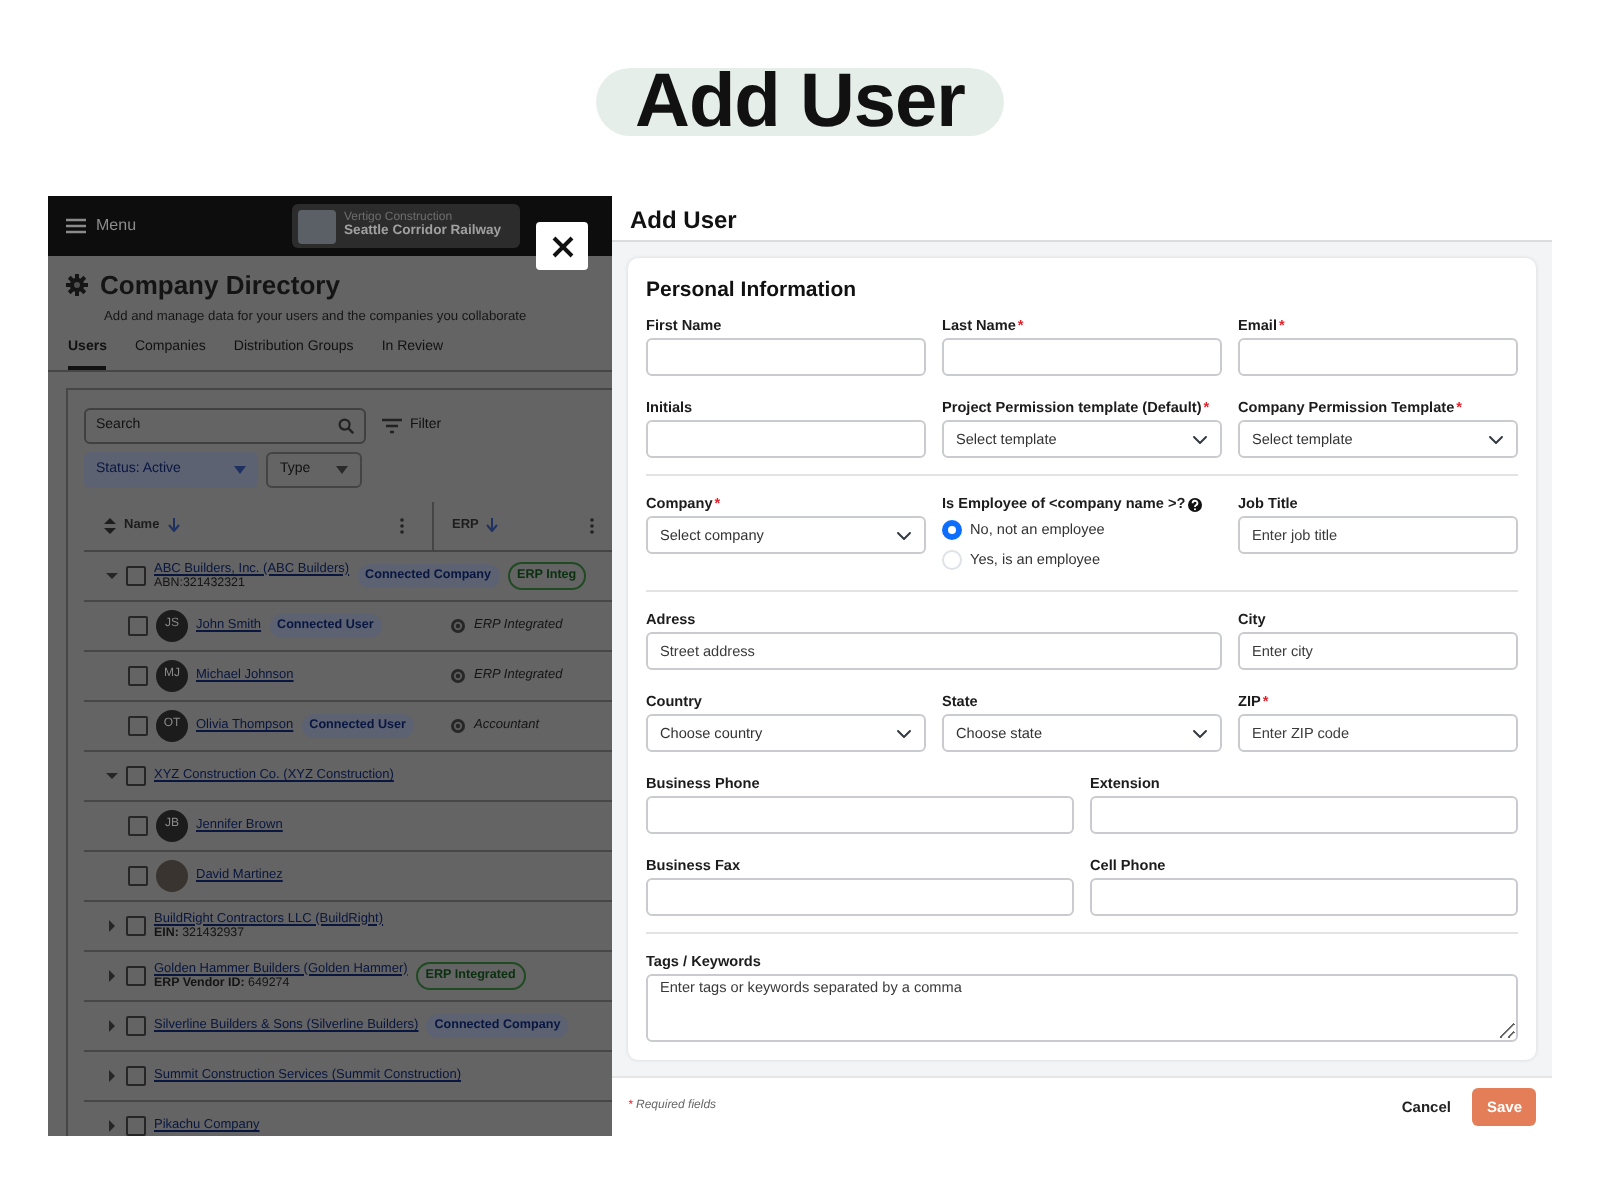  I want to click on radio-button, so click(952, 530).